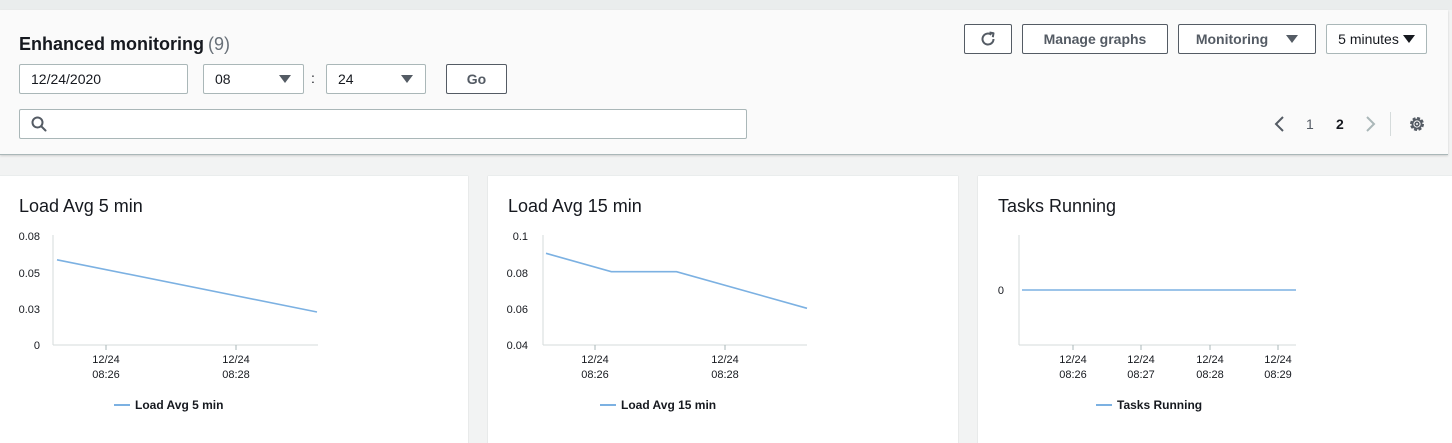 The width and height of the screenshot is (1452, 443). I want to click on date-value: 12/24/2020, so click(66, 79).